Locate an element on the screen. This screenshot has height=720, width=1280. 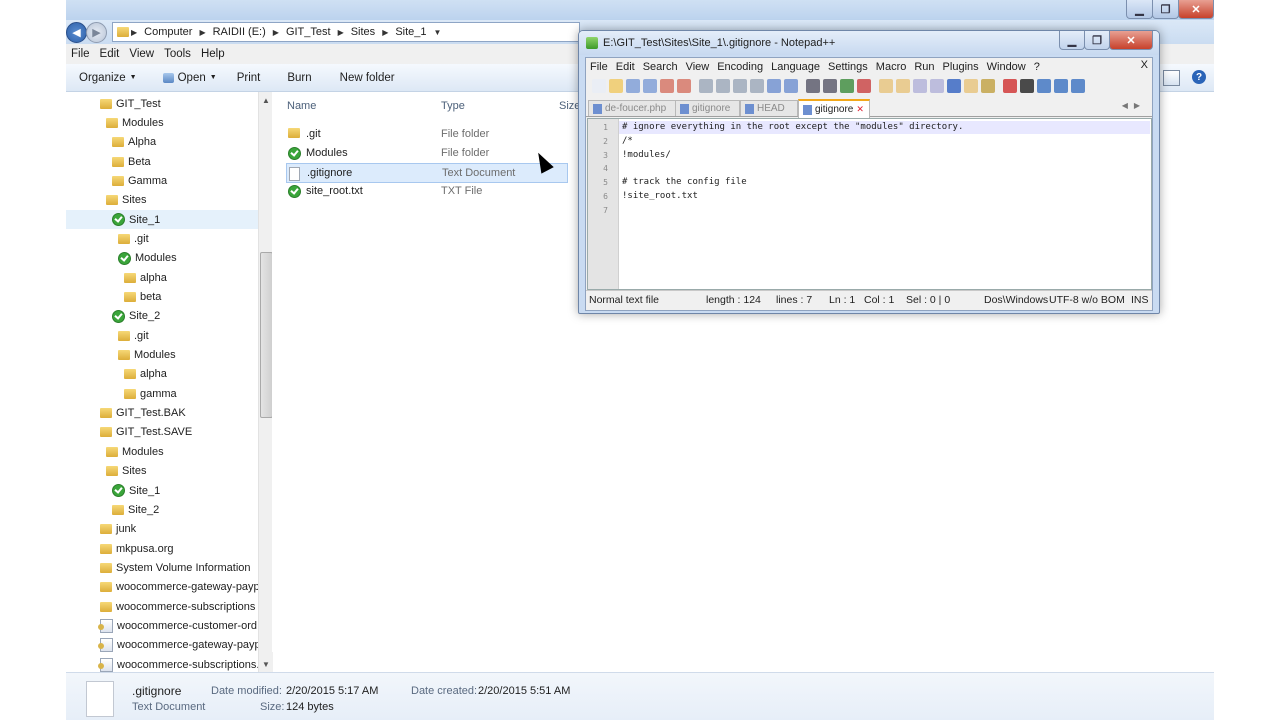
tree-item: GIT_Test.BAK is located at coordinates (162, 413).